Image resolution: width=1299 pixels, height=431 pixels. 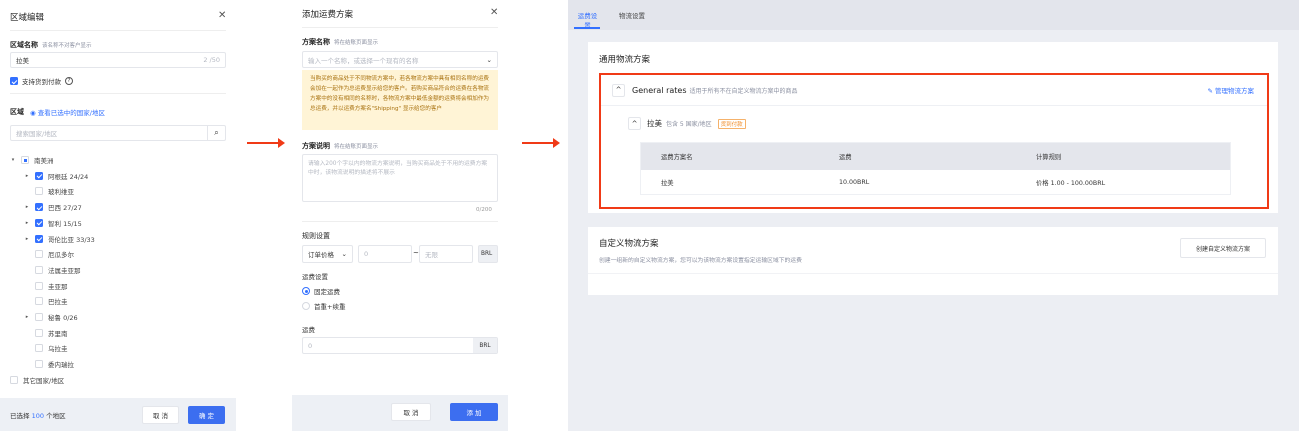 What do you see at coordinates (61, 255) in the screenshot?
I see `tree-item-label: 厄瓜多尔` at bounding box center [61, 255].